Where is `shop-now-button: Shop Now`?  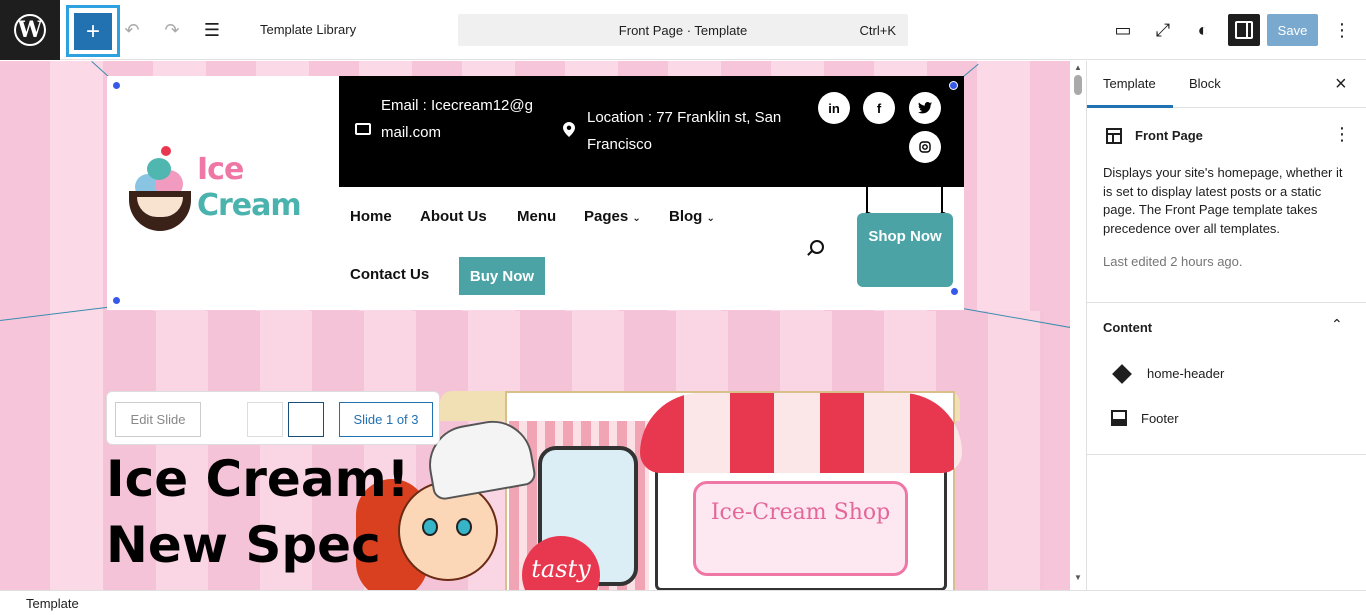 shop-now-button: Shop Now is located at coordinates (905, 250).